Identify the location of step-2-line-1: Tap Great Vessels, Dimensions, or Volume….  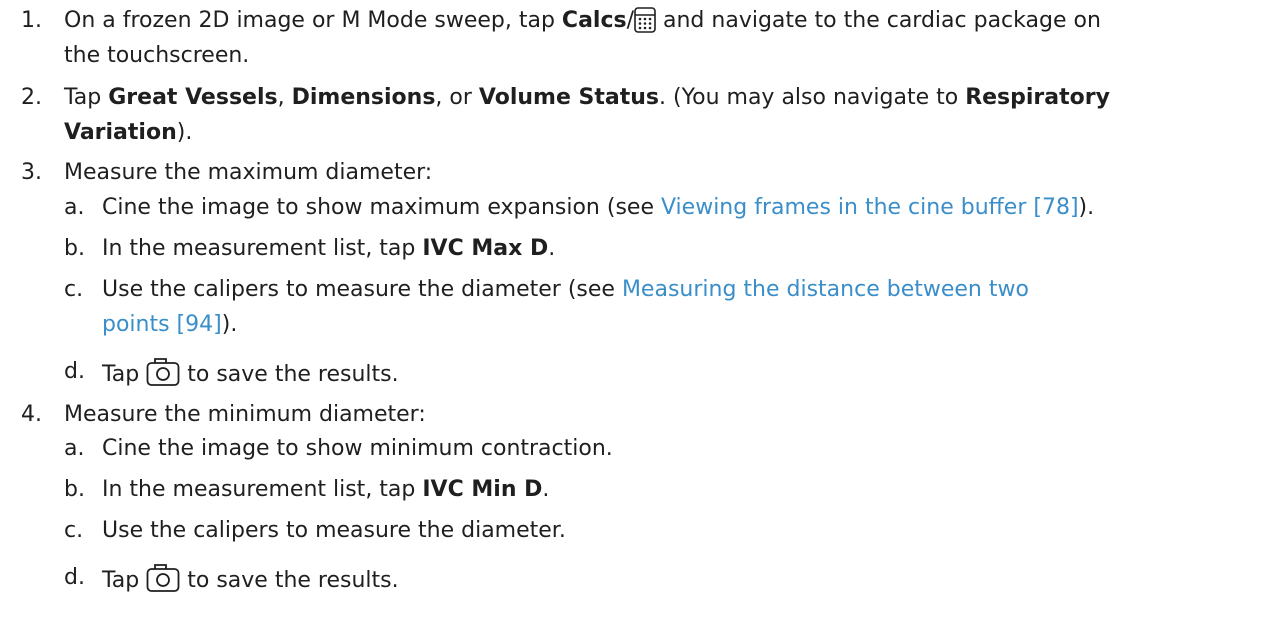
(587, 97).